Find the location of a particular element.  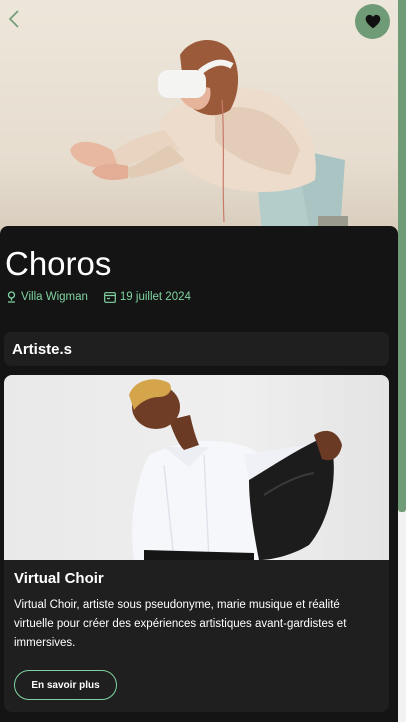

back-button is located at coordinates (14, 19).